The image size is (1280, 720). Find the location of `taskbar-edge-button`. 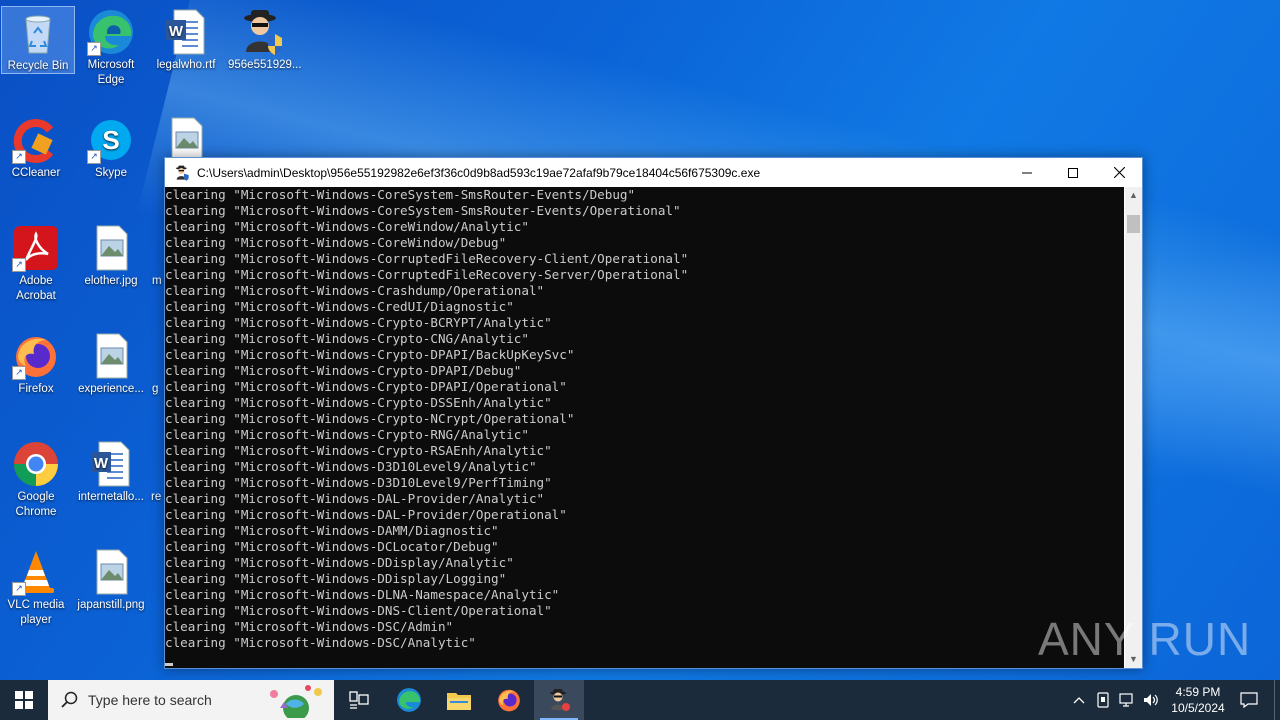

taskbar-edge-button is located at coordinates (409, 700).